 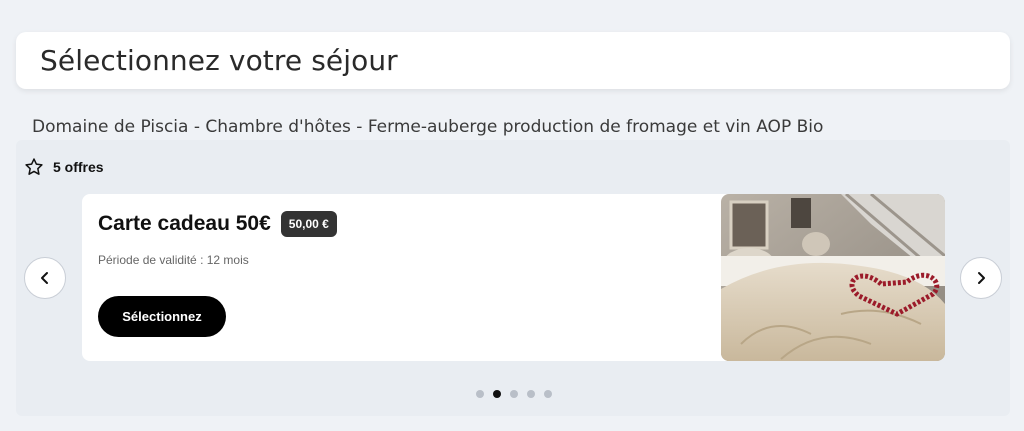 What do you see at coordinates (34, 166) in the screenshot?
I see `star-icon` at bounding box center [34, 166].